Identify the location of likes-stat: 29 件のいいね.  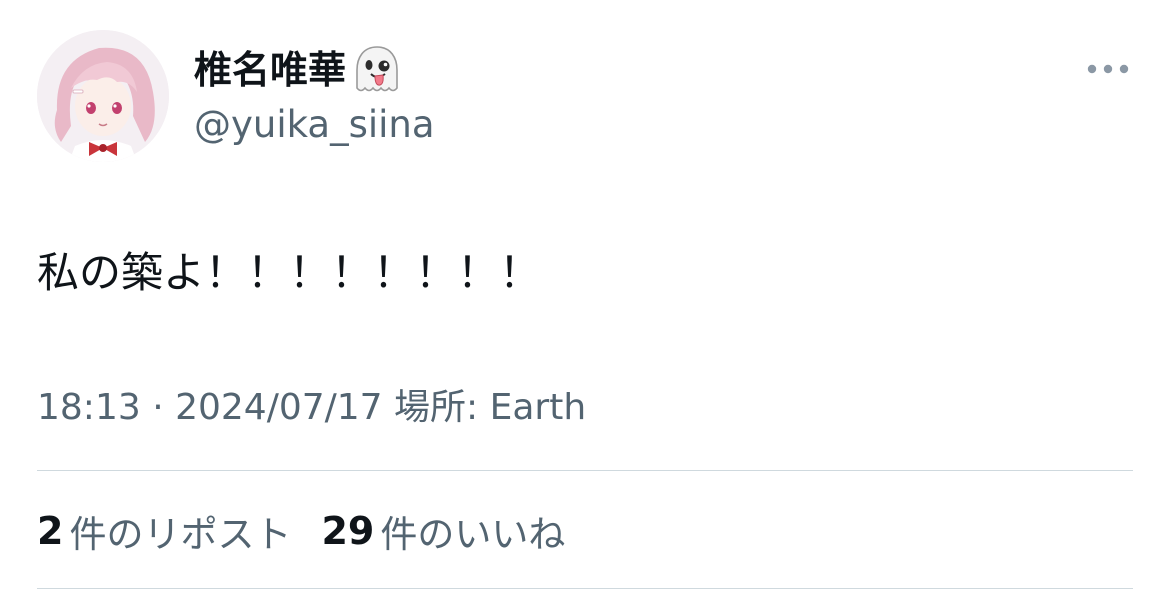
(443, 531).